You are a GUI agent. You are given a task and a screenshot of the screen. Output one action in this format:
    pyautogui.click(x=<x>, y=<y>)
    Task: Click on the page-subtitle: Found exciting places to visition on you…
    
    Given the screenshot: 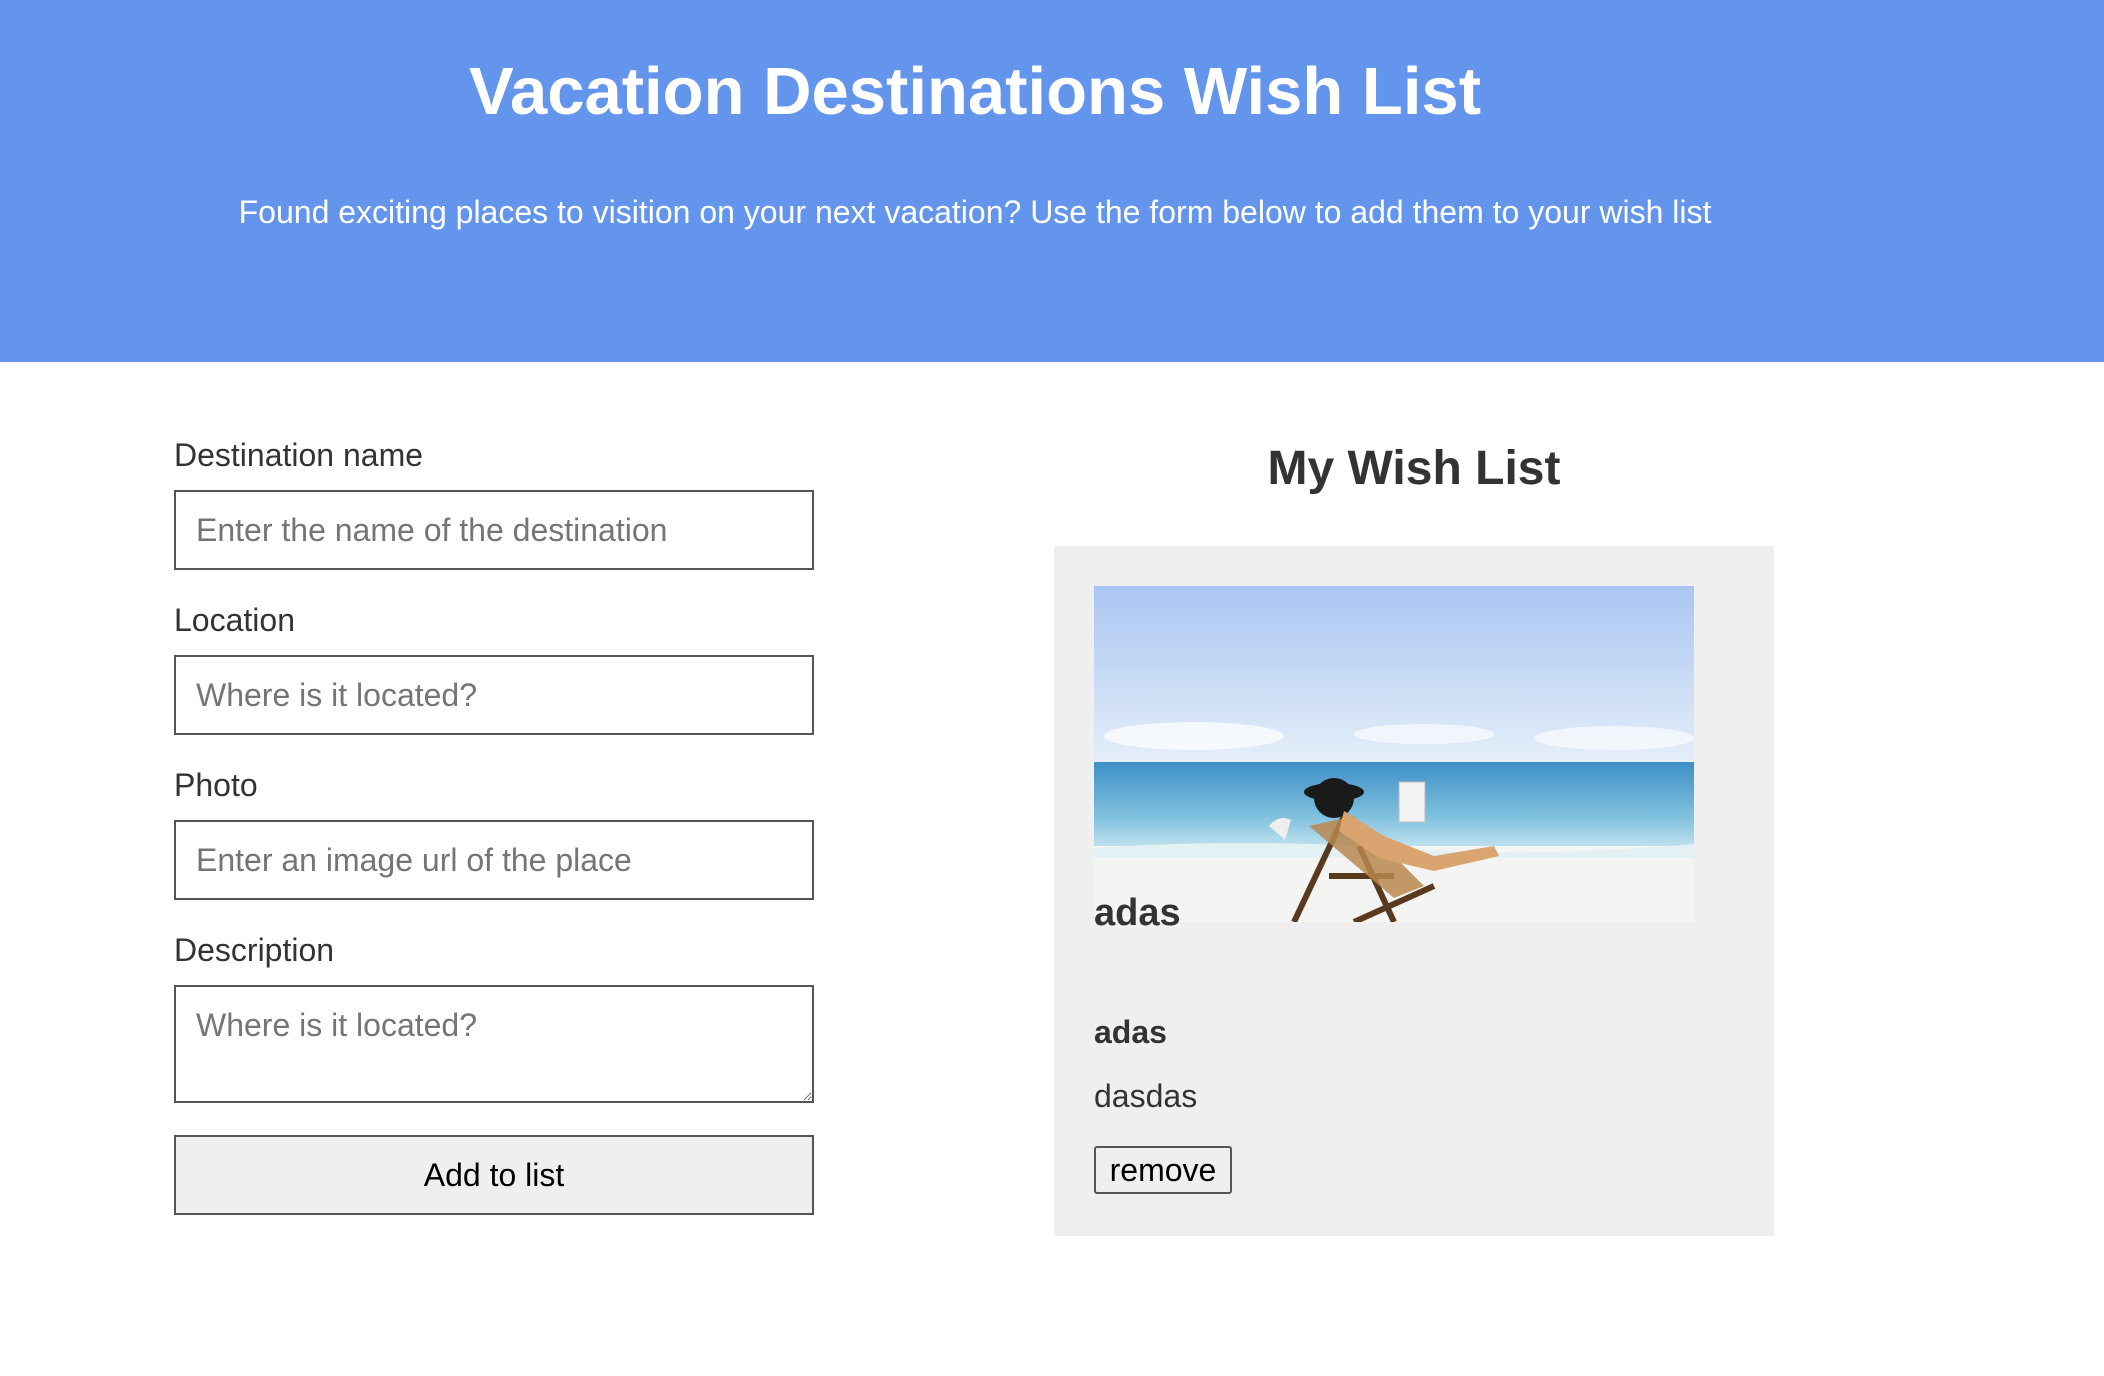 What is the action you would take?
    pyautogui.click(x=975, y=212)
    